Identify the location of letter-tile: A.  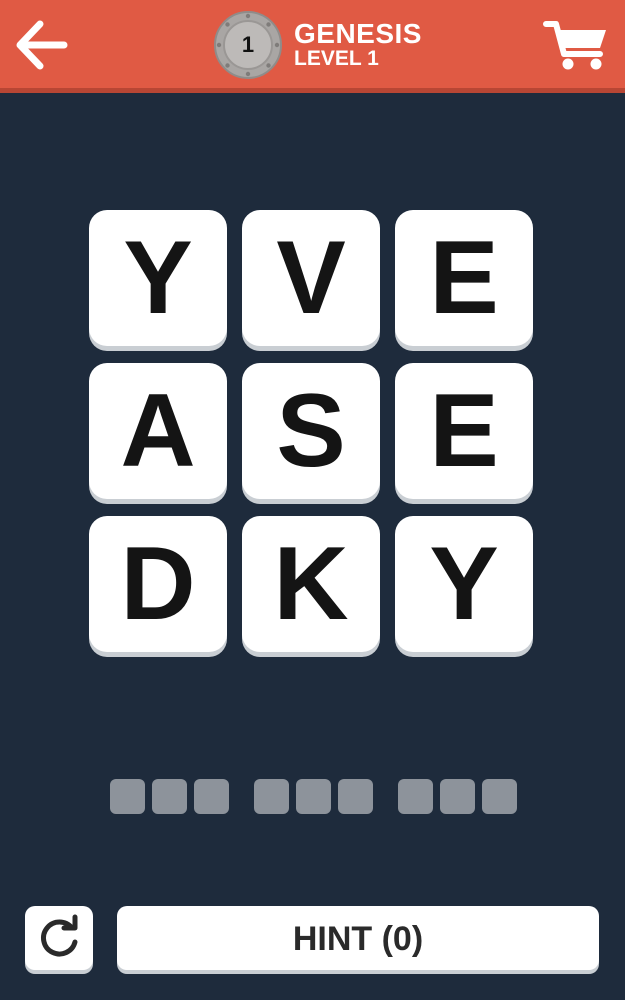
(158, 431).